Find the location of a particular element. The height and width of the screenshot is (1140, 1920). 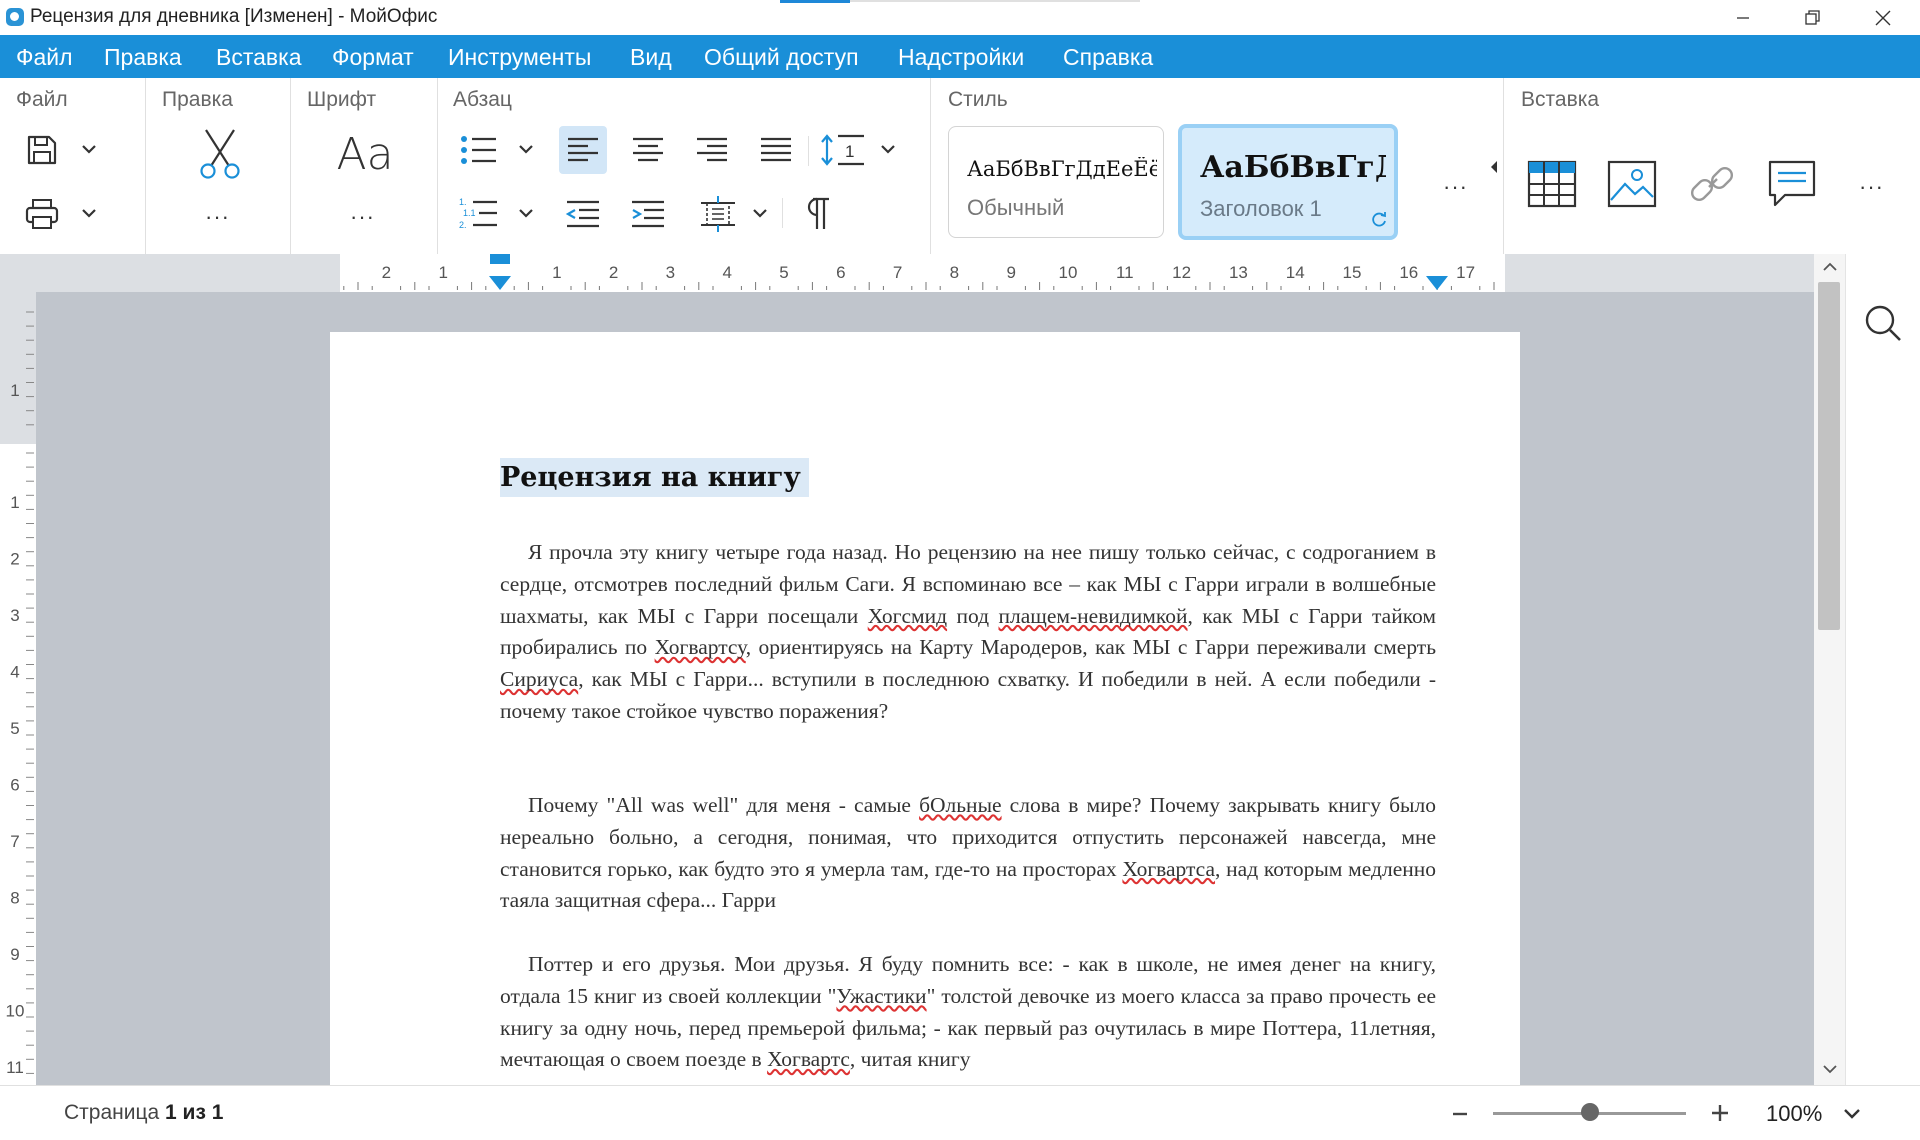

zoom-out-button is located at coordinates (1460, 1114).